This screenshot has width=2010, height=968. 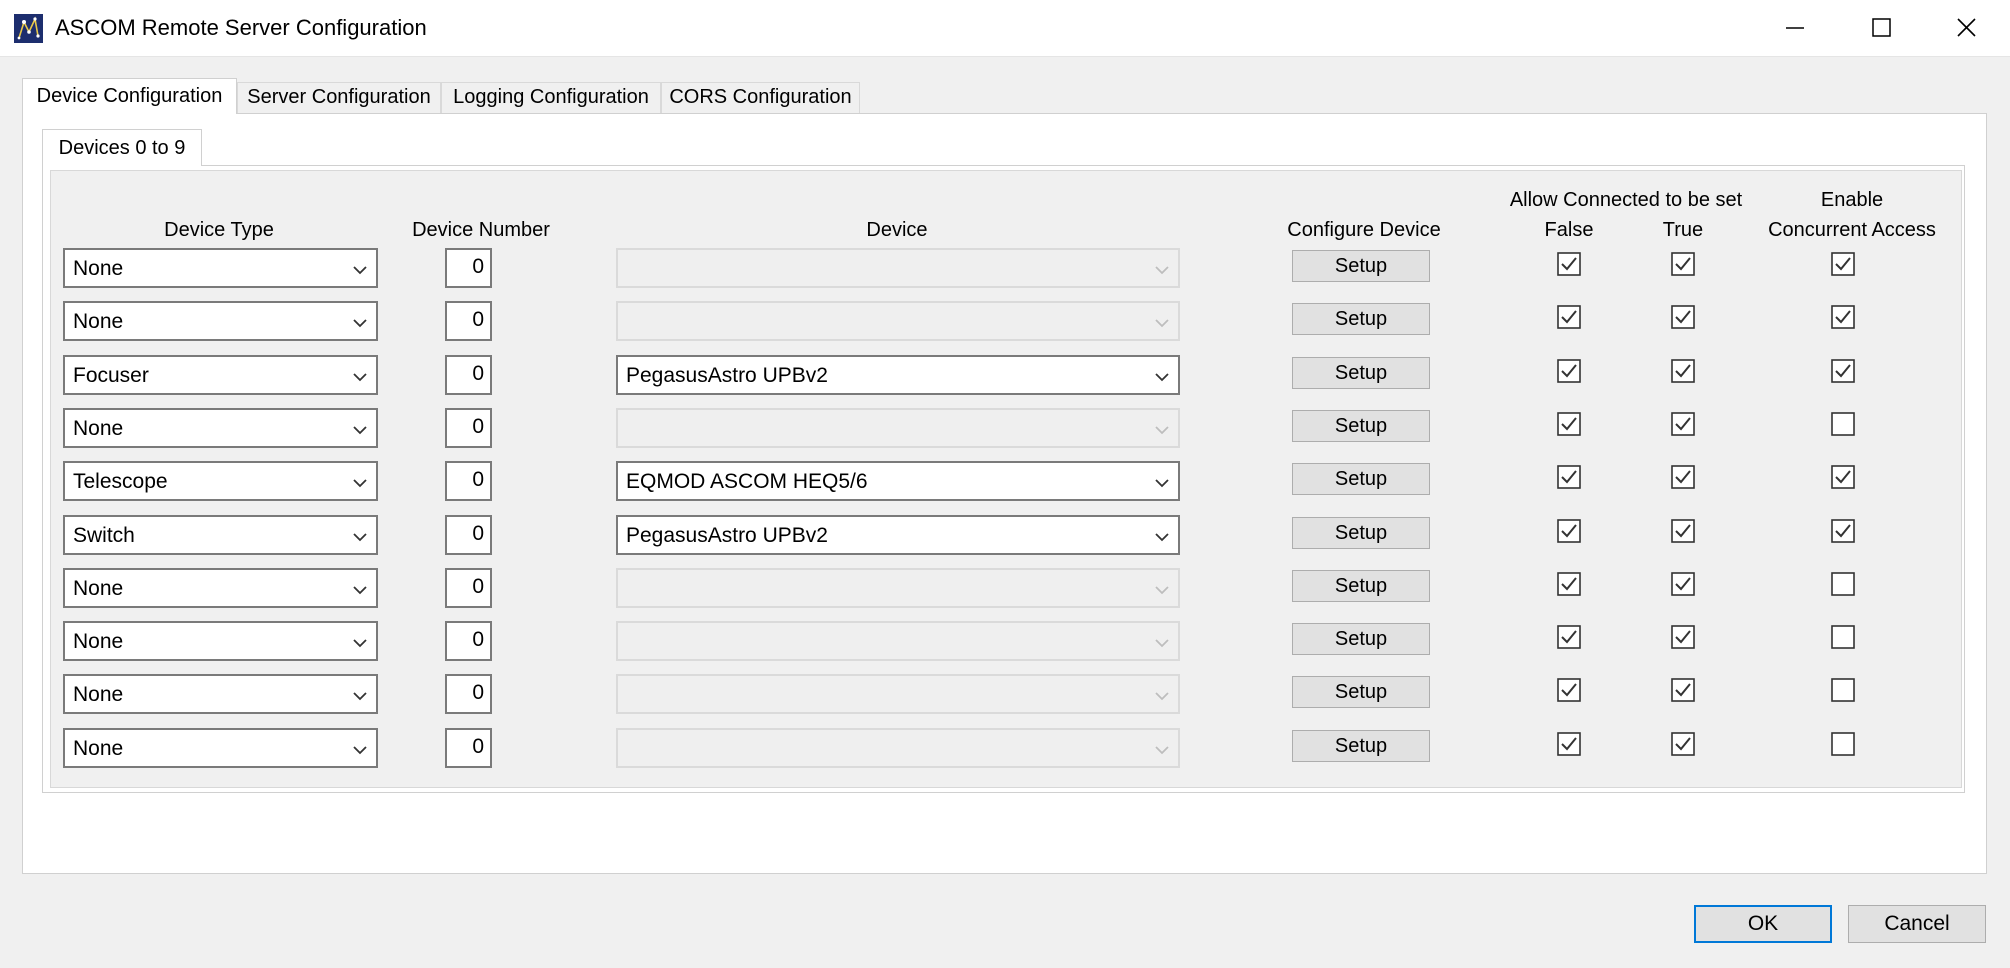 I want to click on header-concurrent-access: Concurrent Access, so click(x=1852, y=230).